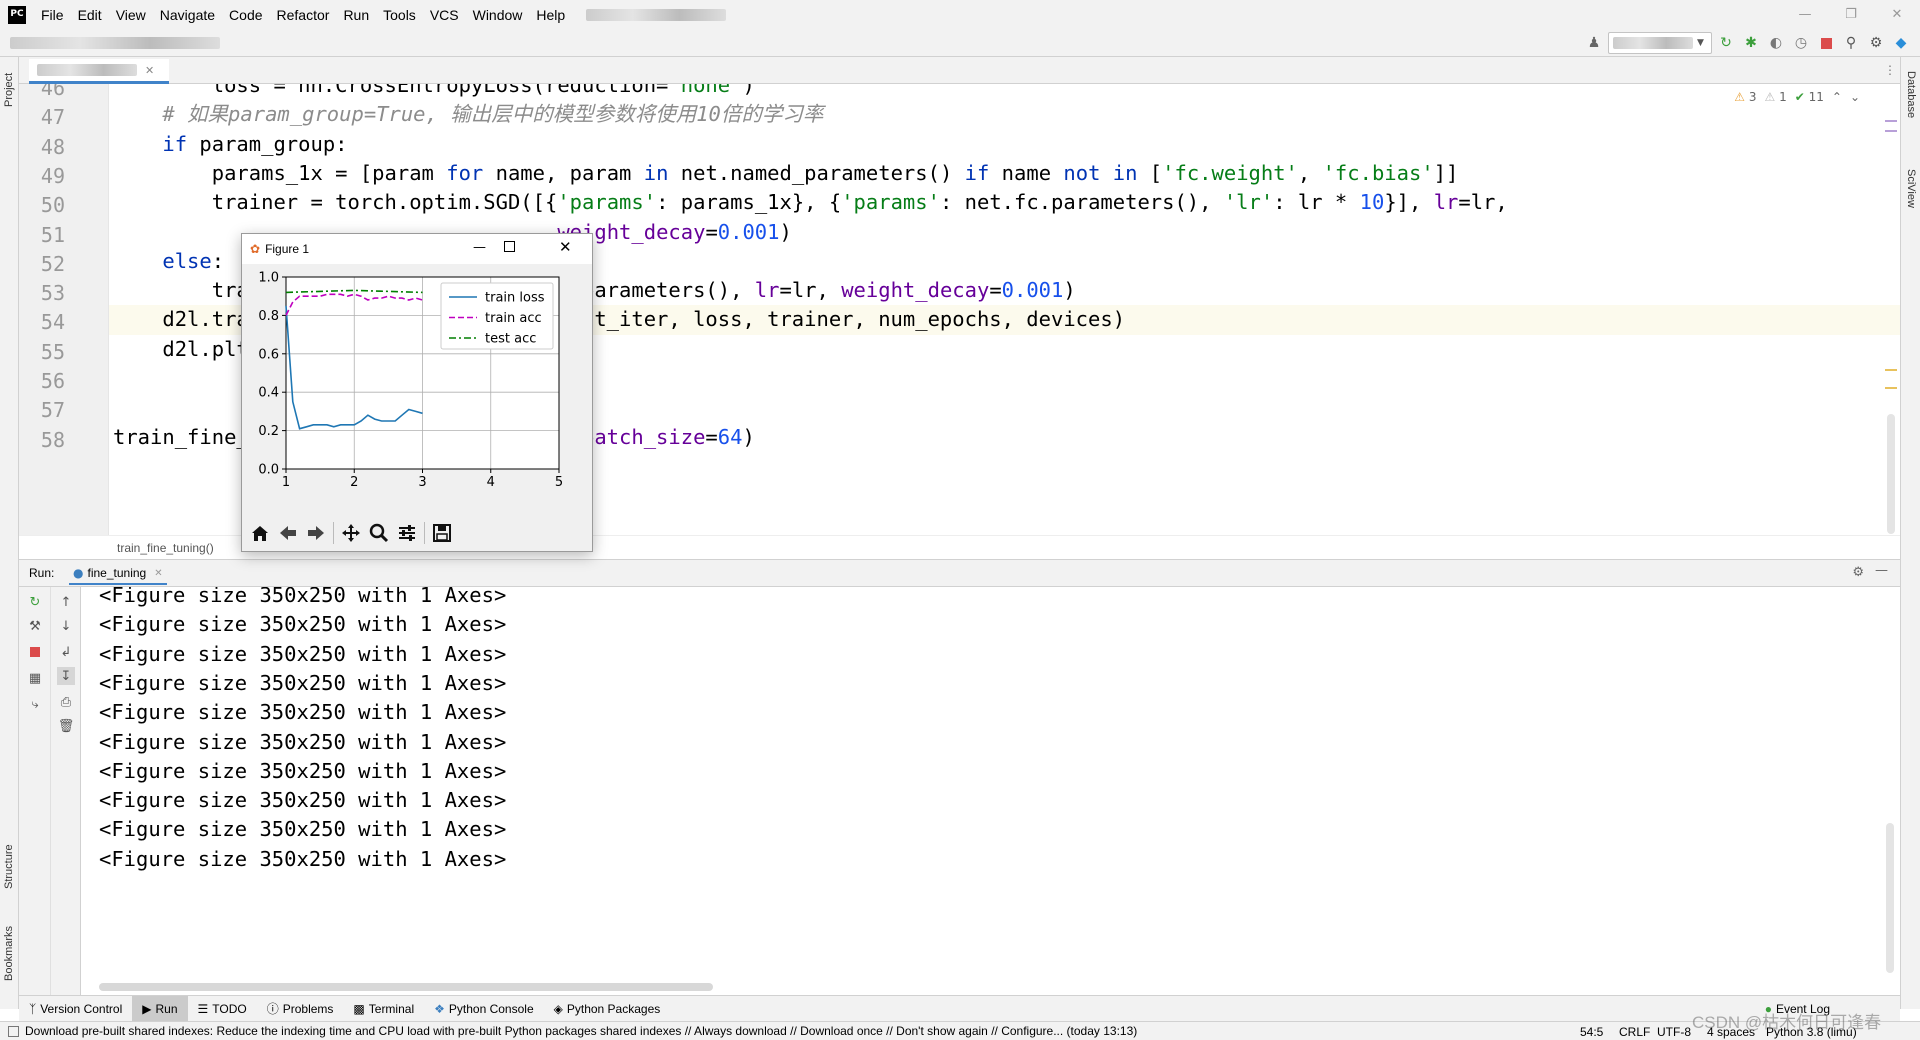 This screenshot has height=1040, width=1920. Describe the element at coordinates (316, 533) in the screenshot. I see `forward-icon` at that location.